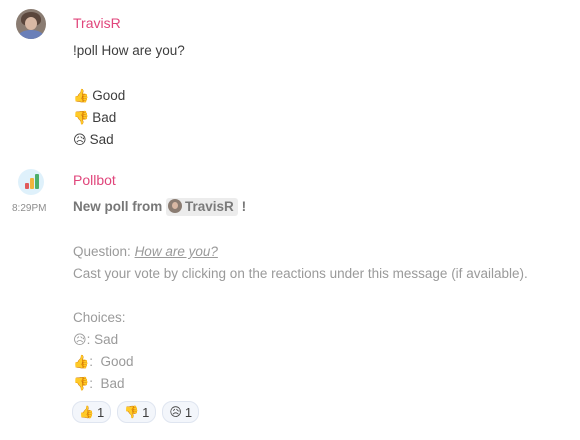 The height and width of the screenshot is (440, 580). I want to click on reaction-thumbs-up: 👍 1, so click(92, 412).